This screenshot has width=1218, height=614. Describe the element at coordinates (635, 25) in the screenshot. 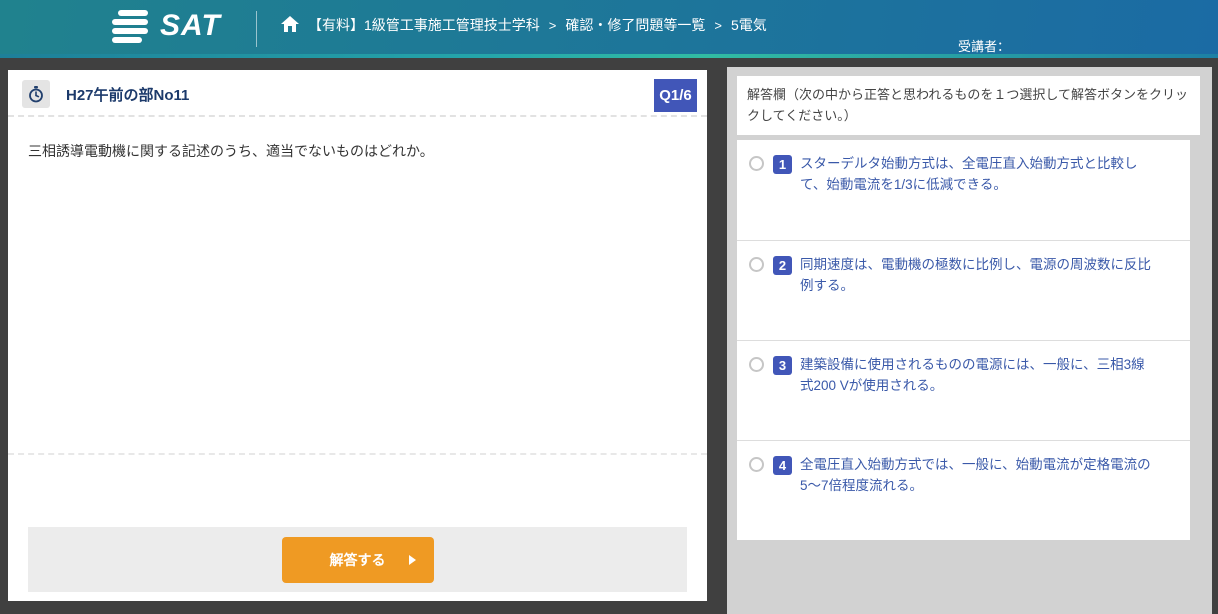

I see `breadcrumb-problem-list: 確認・修了問題等一覧` at that location.